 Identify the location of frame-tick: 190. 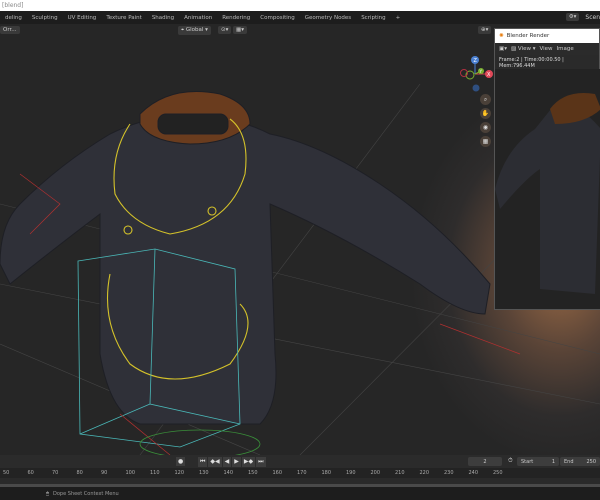
(351, 473).